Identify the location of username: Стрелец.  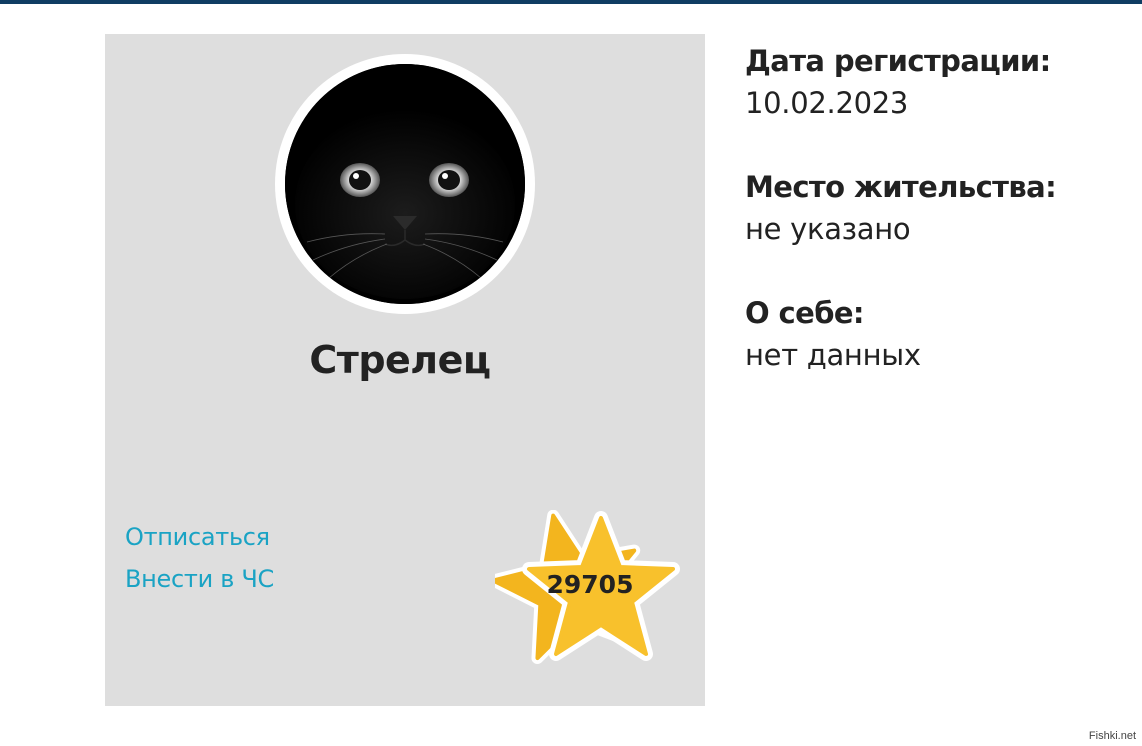
(400, 360).